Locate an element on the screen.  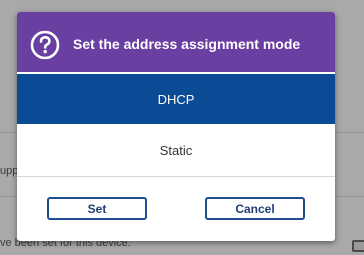
option-label: DHCP is located at coordinates (176, 99).